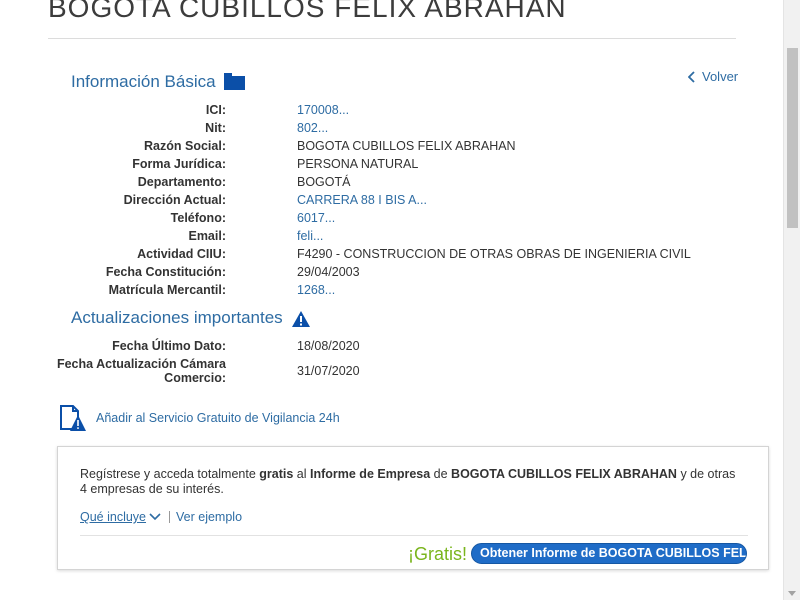 This screenshot has height=600, width=800. What do you see at coordinates (324, 182) in the screenshot?
I see `info-value: BOGOTÁ` at bounding box center [324, 182].